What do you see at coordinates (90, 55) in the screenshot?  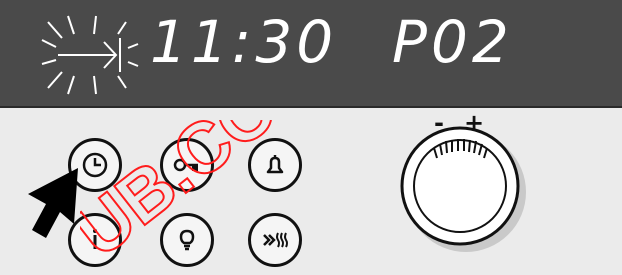 I see `blinking-arrow-icon` at bounding box center [90, 55].